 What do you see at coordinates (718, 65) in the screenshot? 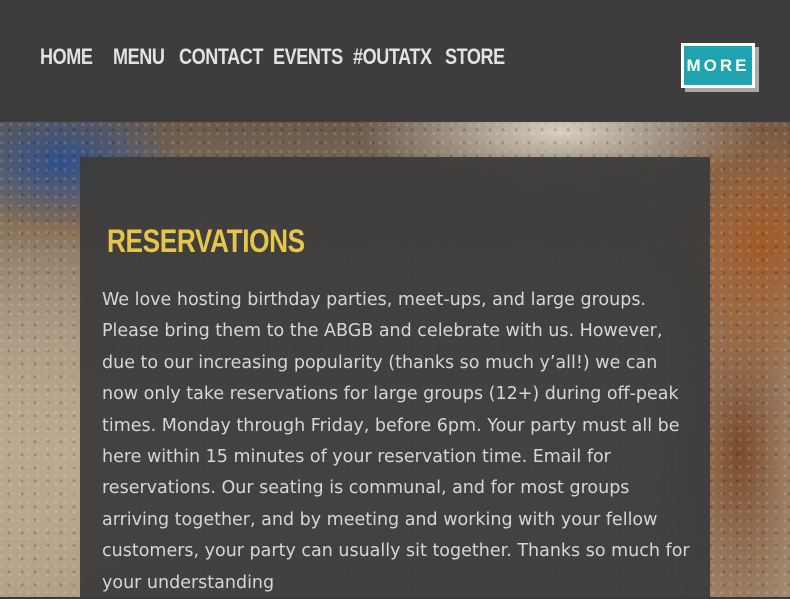
I see `more-button: MORE` at bounding box center [718, 65].